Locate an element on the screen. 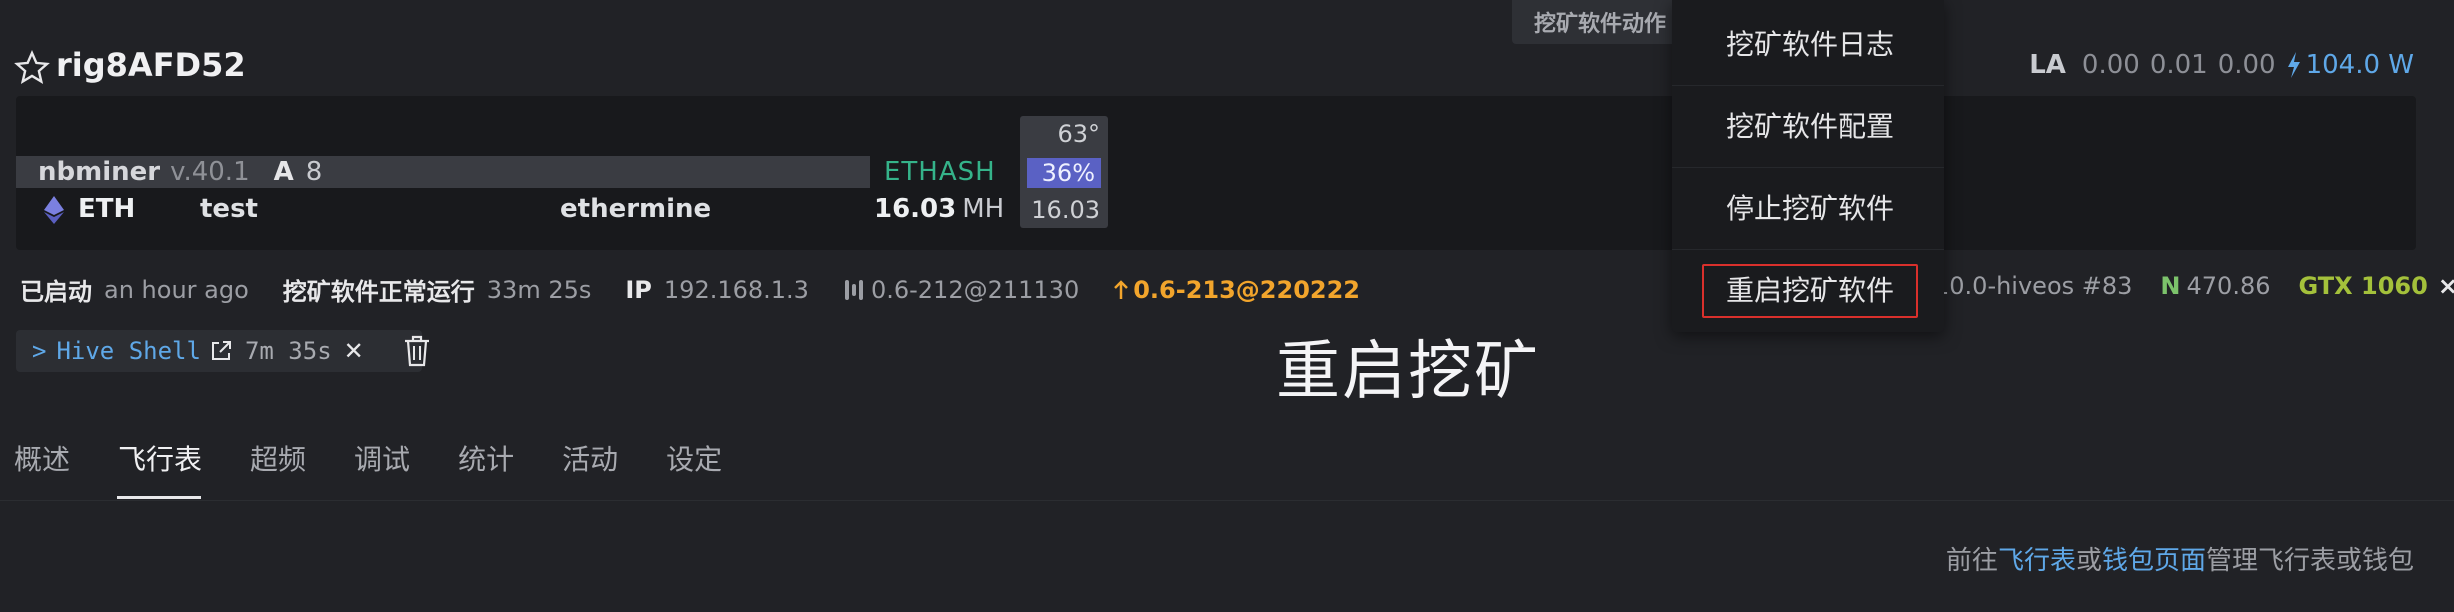  ip-label: IP is located at coordinates (638, 289).